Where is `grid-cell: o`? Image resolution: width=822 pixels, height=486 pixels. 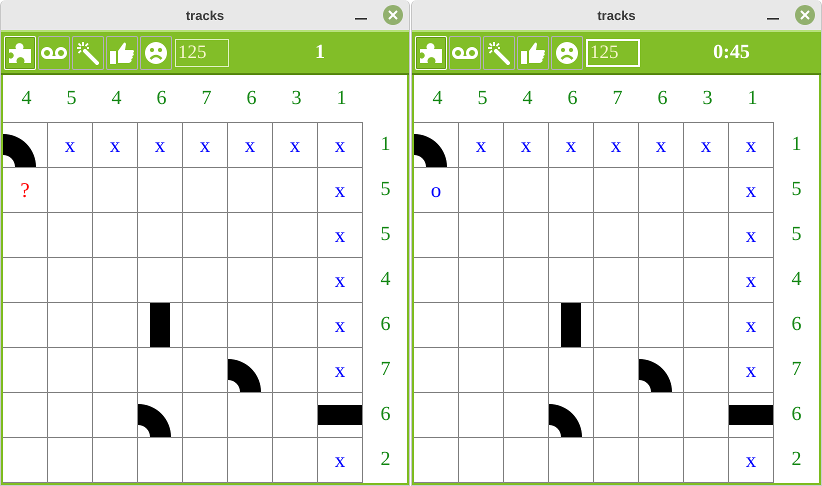 grid-cell: o is located at coordinates (436, 190).